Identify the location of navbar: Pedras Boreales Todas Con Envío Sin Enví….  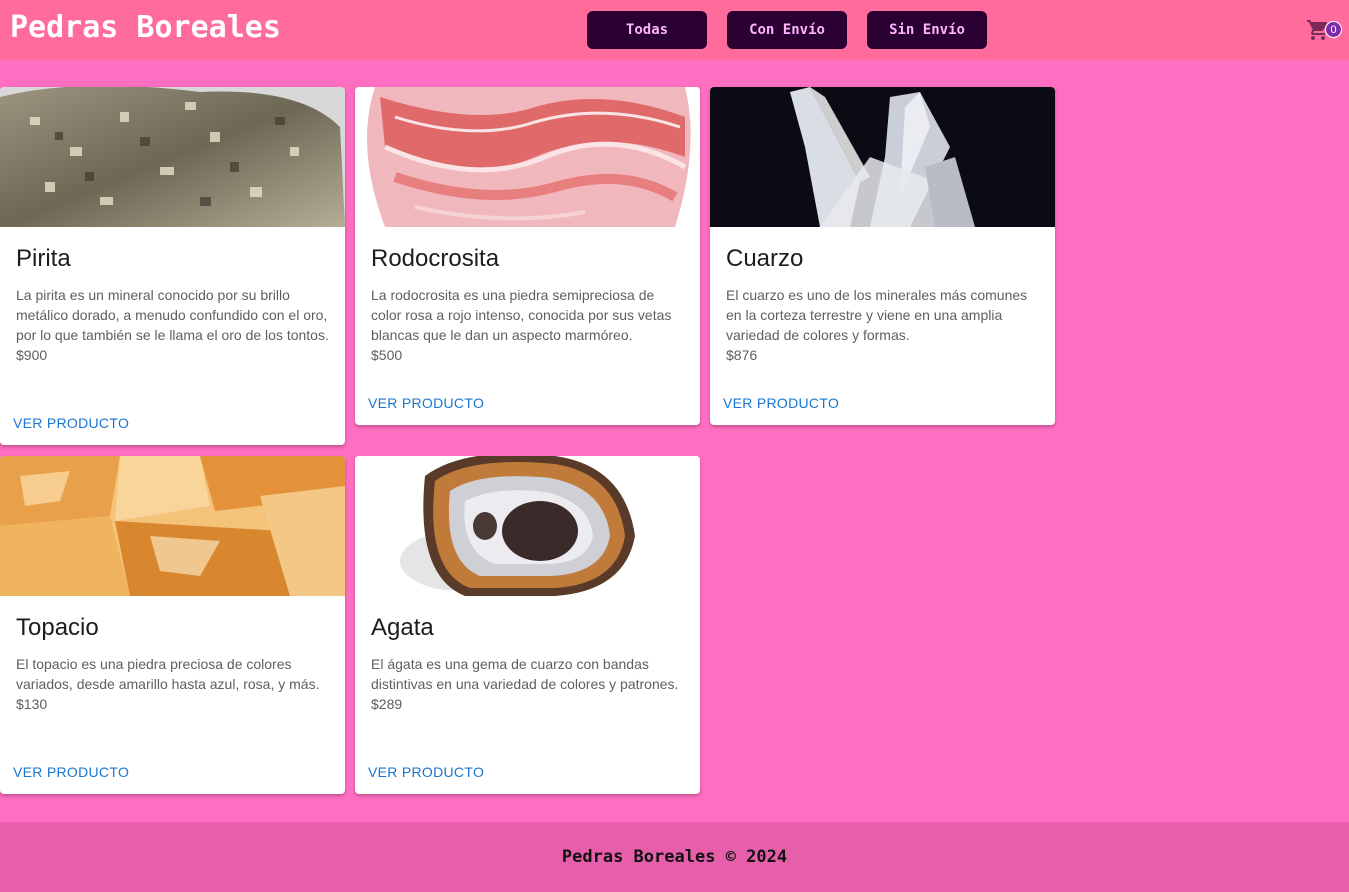
(674, 30).